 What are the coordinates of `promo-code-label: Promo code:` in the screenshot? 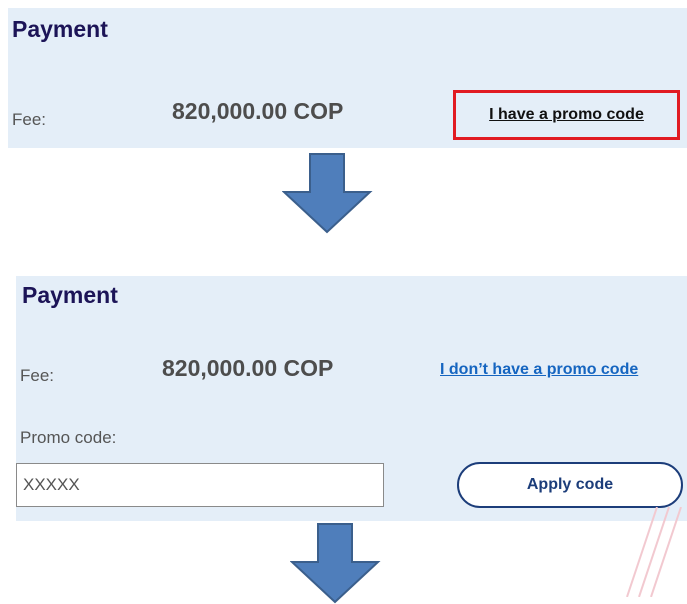 It's located at (68, 437).